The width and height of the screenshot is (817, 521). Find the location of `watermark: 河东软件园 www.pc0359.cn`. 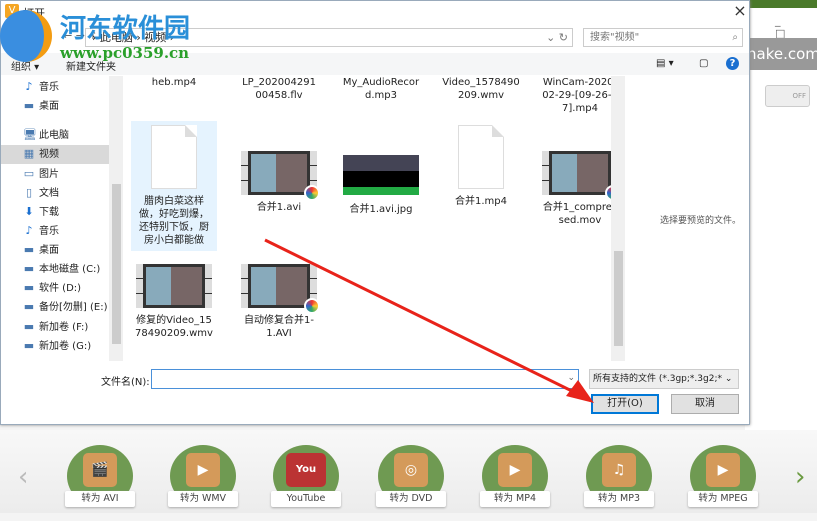

watermark: 河东软件园 www.pc0359.cn is located at coordinates (100, 38).